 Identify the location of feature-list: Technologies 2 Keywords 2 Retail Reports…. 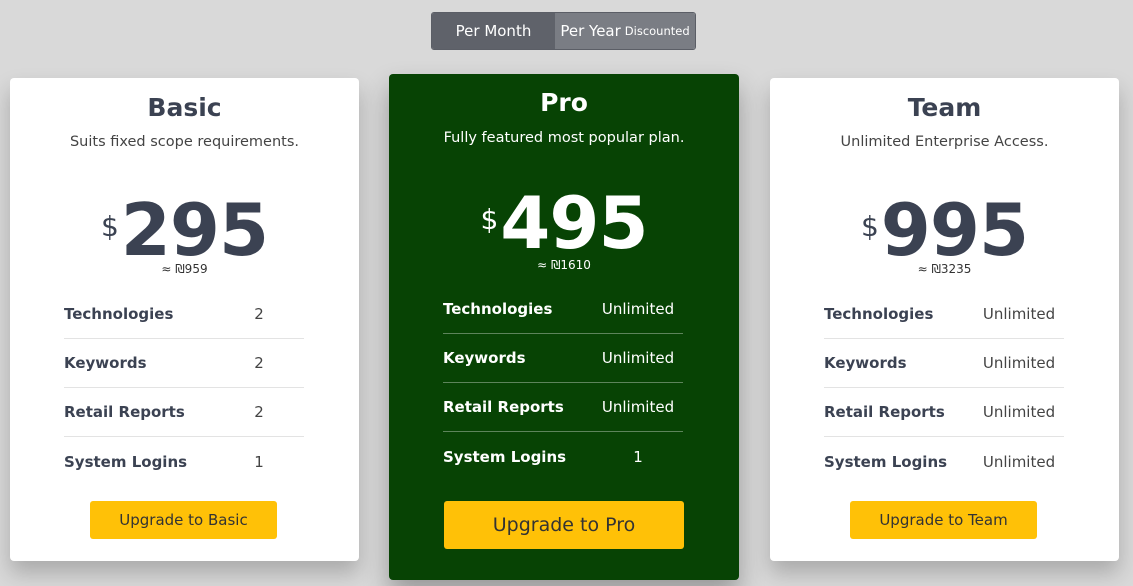
(184, 388).